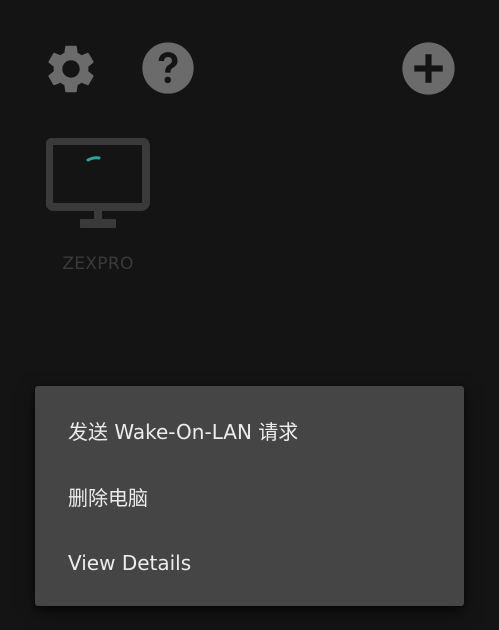 This screenshot has height=630, width=499. I want to click on pc-tile: ZEXPRO, so click(98, 208).